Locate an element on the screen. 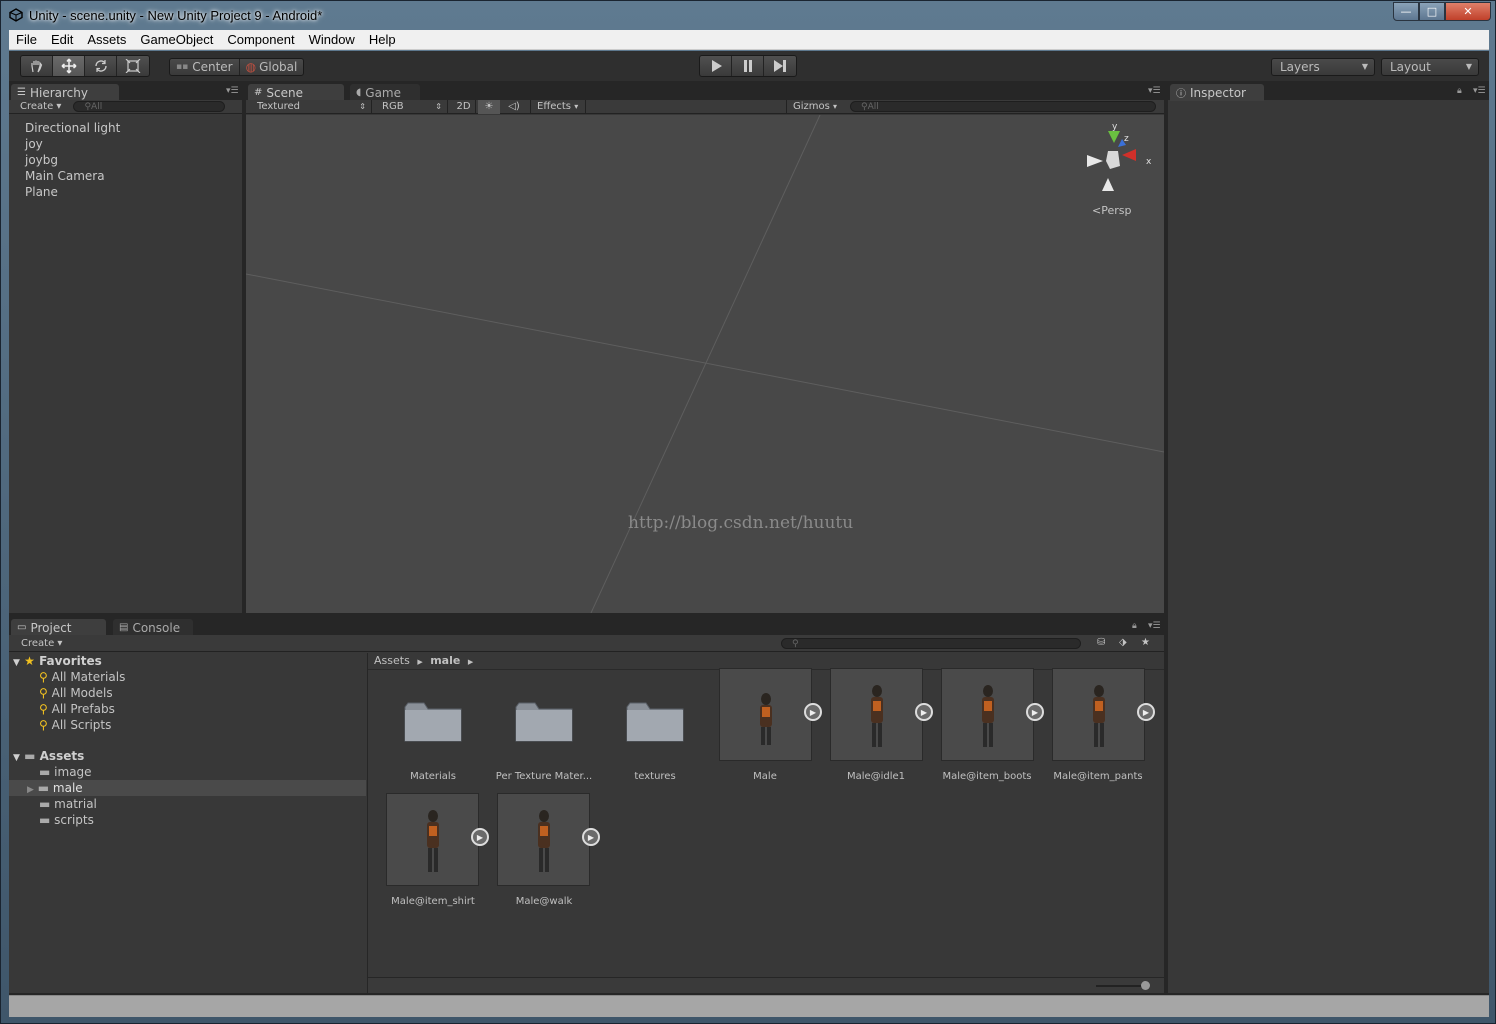  filter-type-icon: ⛁ is located at coordinates (1101, 642).